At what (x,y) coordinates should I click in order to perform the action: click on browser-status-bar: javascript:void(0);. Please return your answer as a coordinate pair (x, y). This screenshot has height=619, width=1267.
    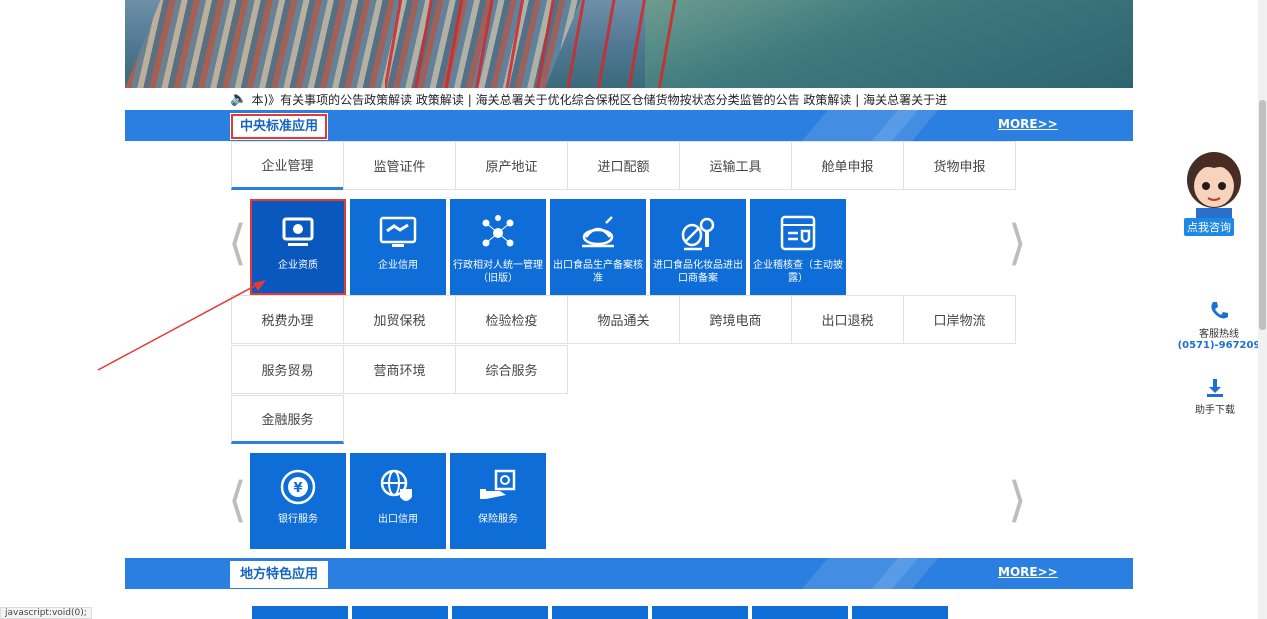
    Looking at the image, I should click on (46, 613).